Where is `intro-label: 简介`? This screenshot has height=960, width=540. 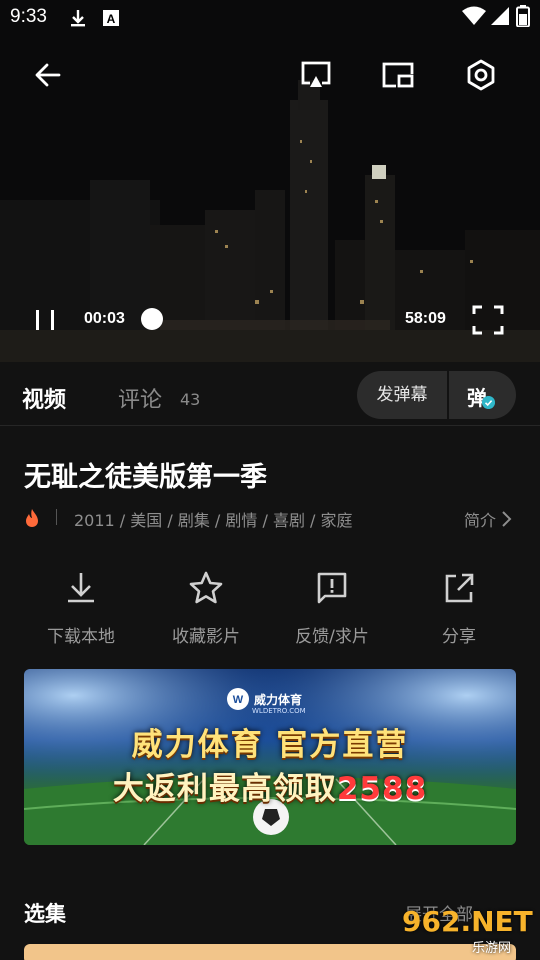 intro-label: 简介 is located at coordinates (479, 520).